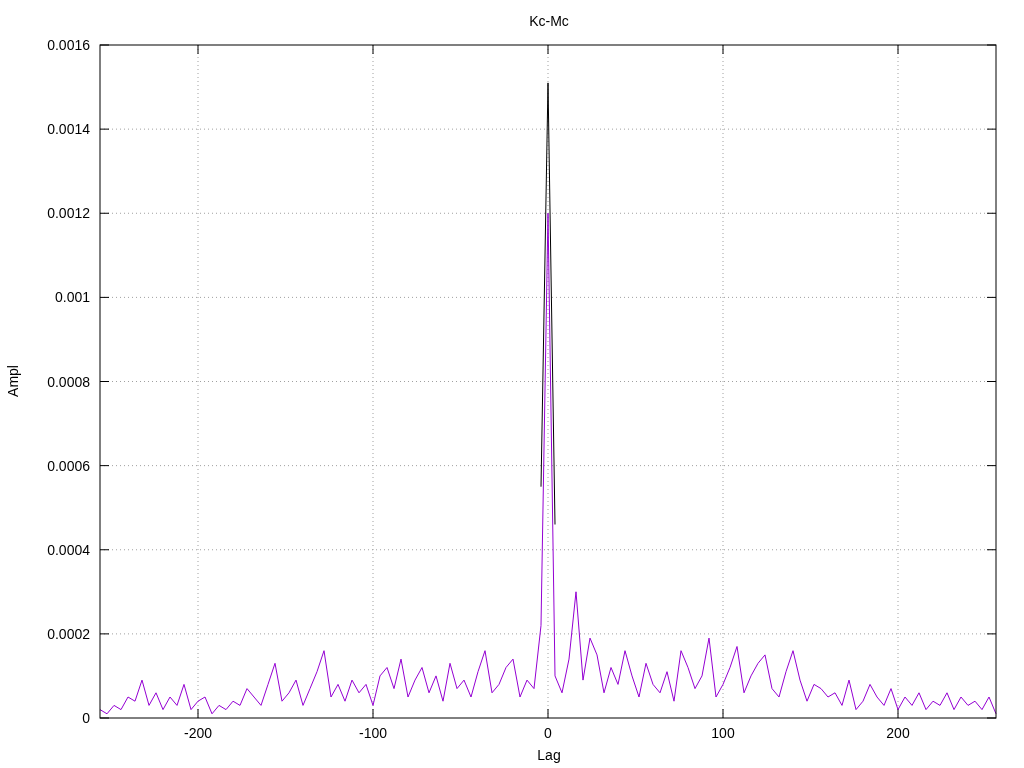 This screenshot has height=768, width=1024. I want to click on axis-label: Lag, so click(549, 755).